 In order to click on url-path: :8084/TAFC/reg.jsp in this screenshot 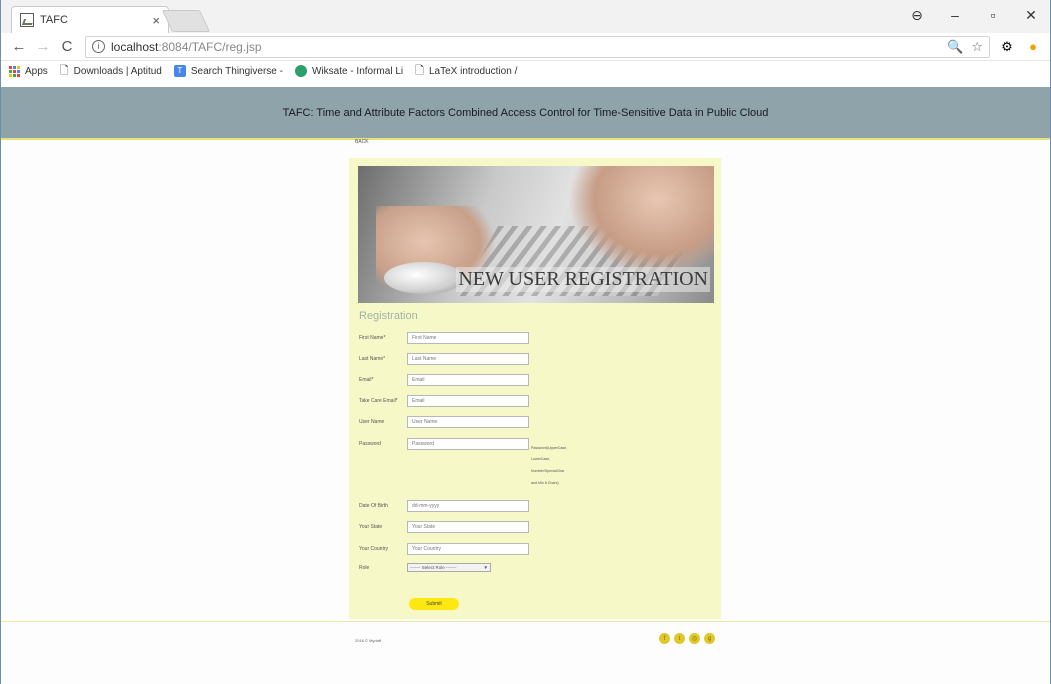, I will do `click(210, 46)`.